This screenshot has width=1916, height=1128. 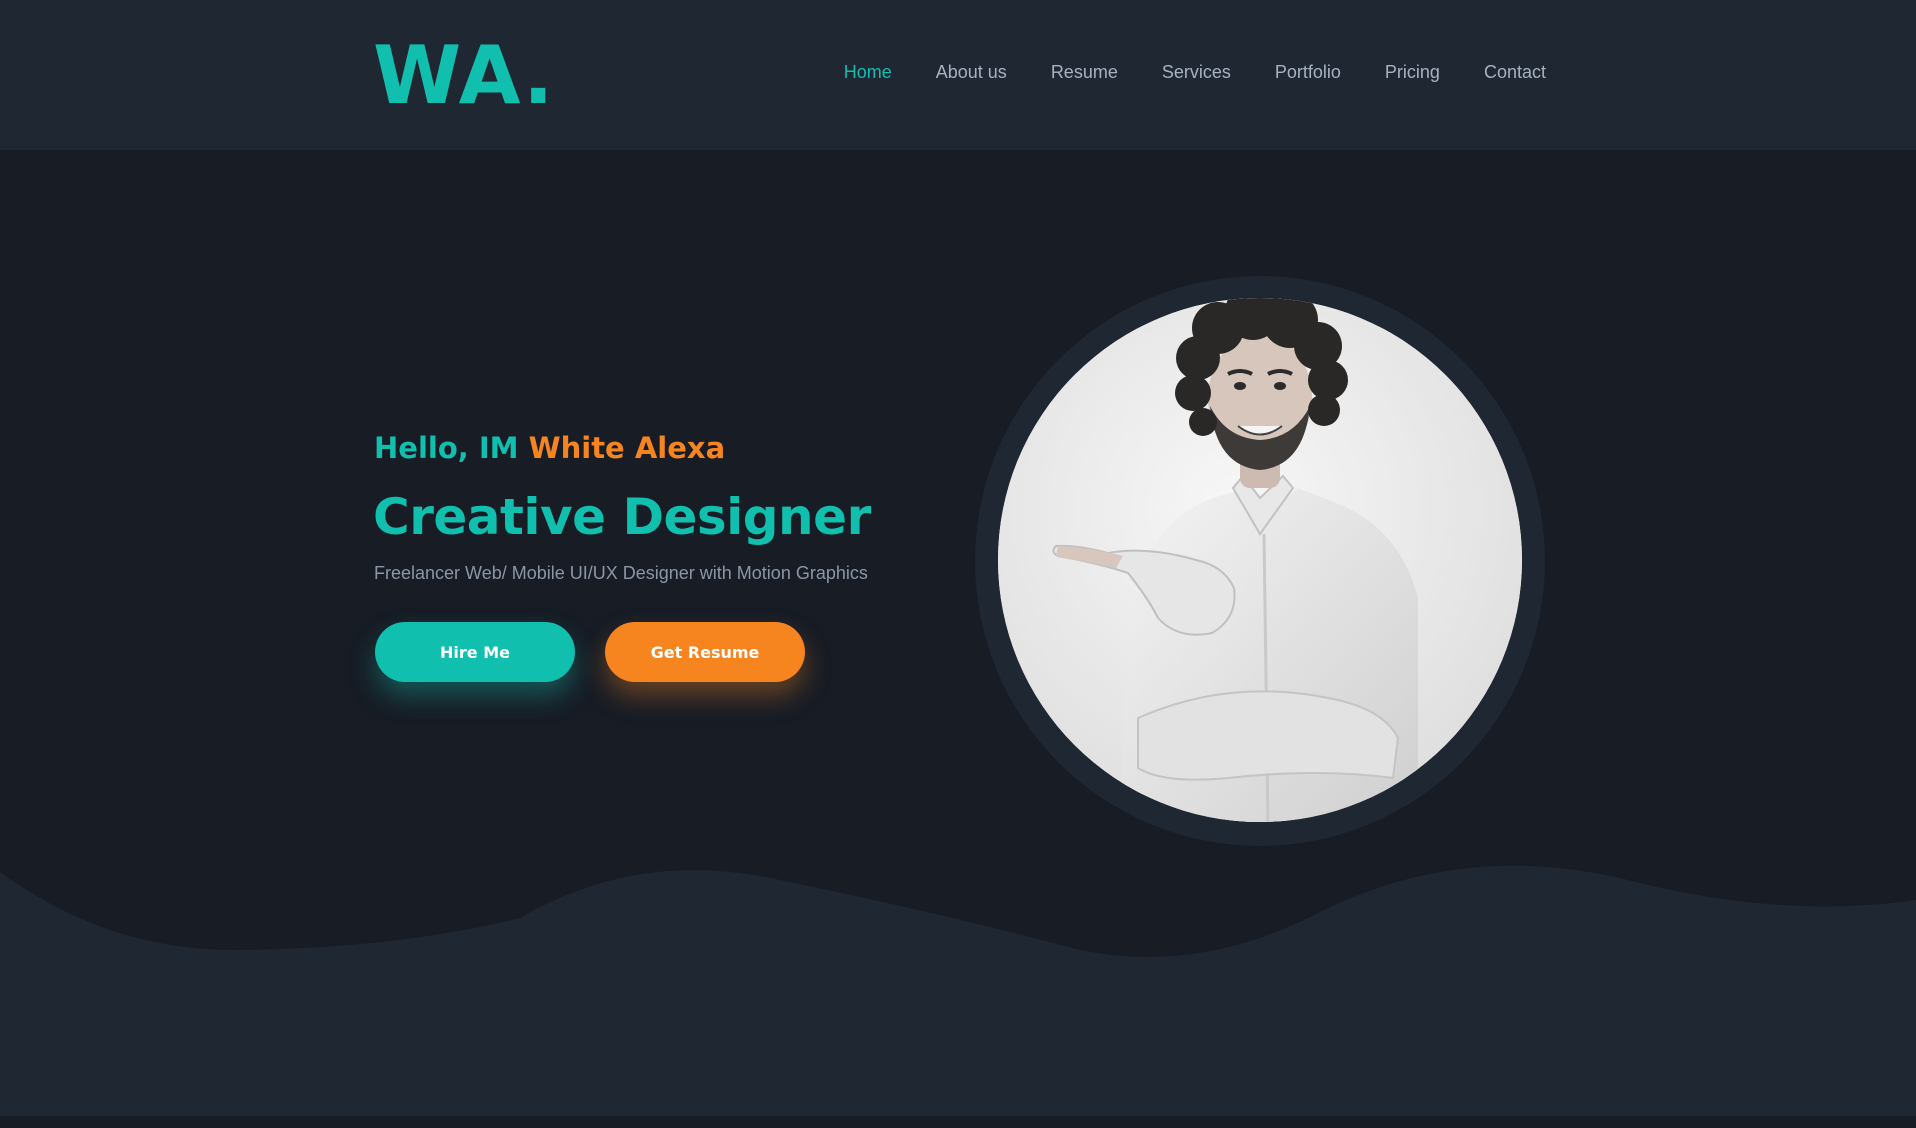 I want to click on portrait-illustration, so click(x=1260, y=560).